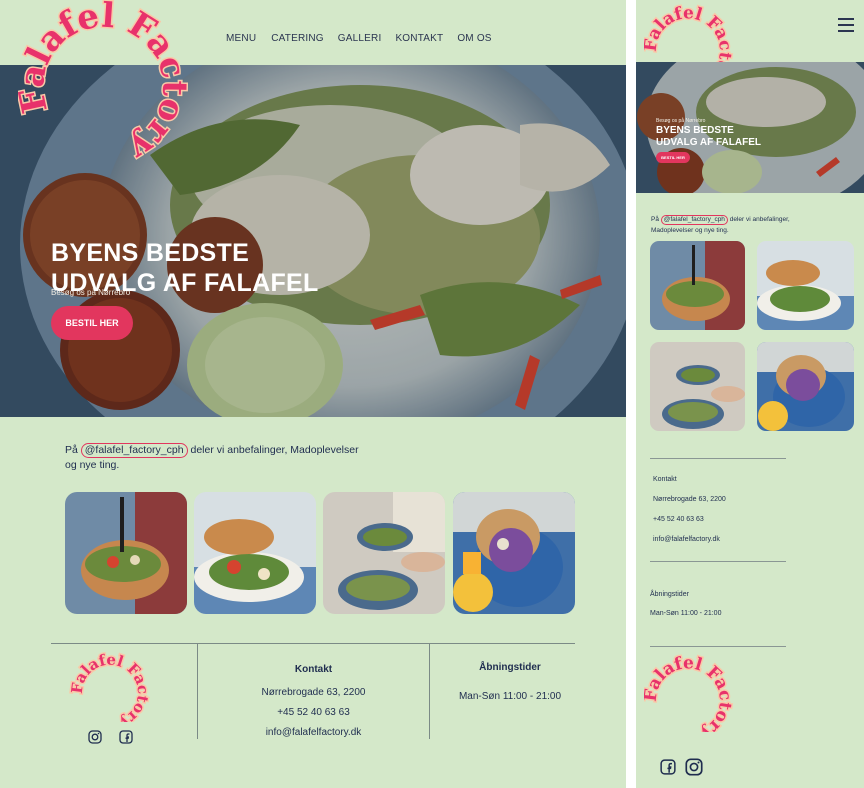 This screenshot has width=864, height=788. Describe the element at coordinates (665, 479) in the screenshot. I see `mobile-contact-title: Kontakt` at that location.